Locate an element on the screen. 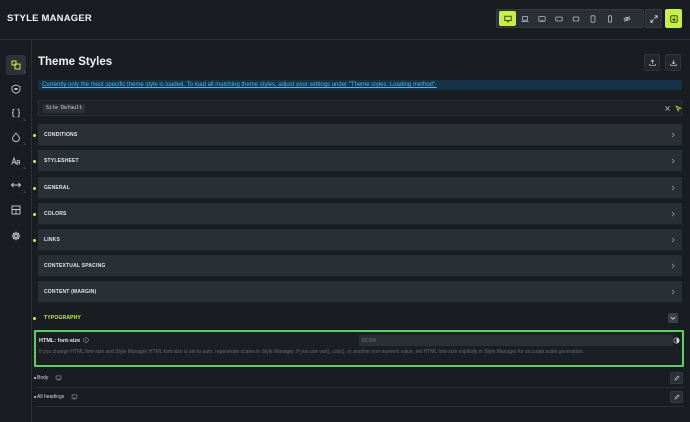 This screenshot has width=690, height=422. section-label: CONTEXTUAL SPACING is located at coordinates (75, 266).